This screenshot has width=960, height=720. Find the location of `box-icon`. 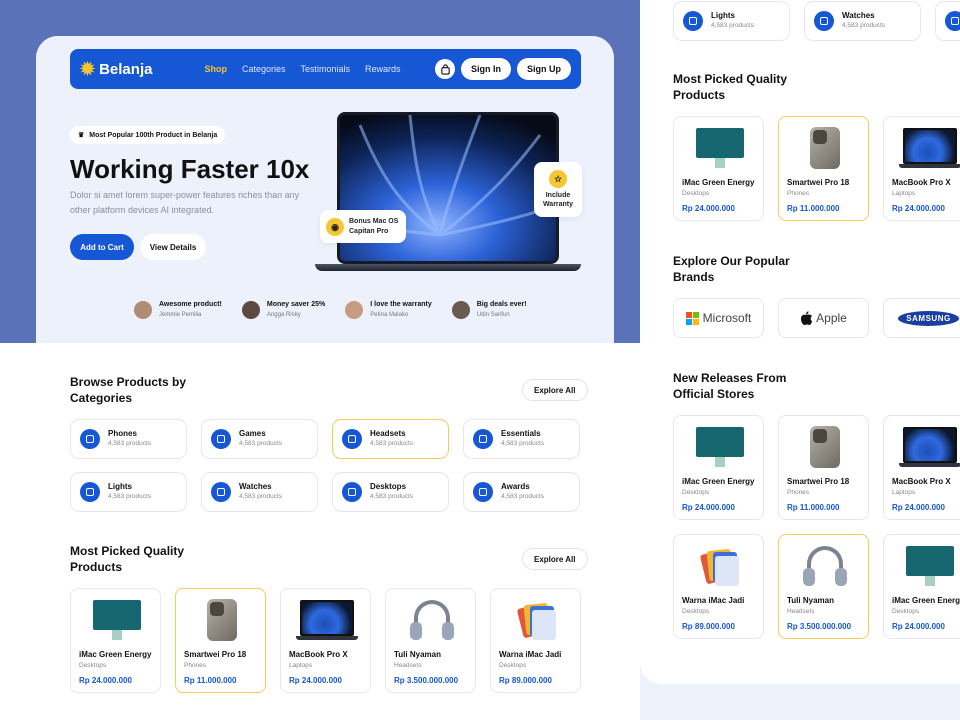

box-icon is located at coordinates (483, 439).